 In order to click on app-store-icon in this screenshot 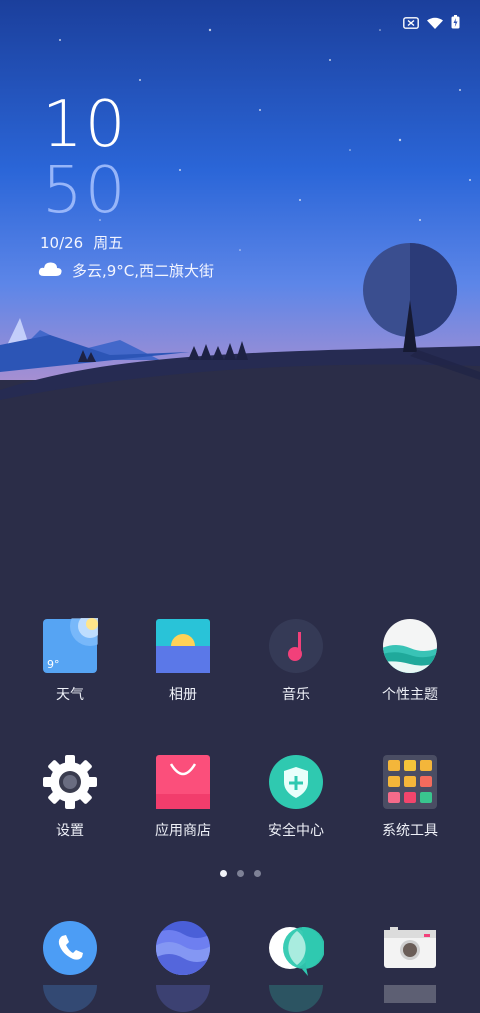, I will do `click(183, 782)`.